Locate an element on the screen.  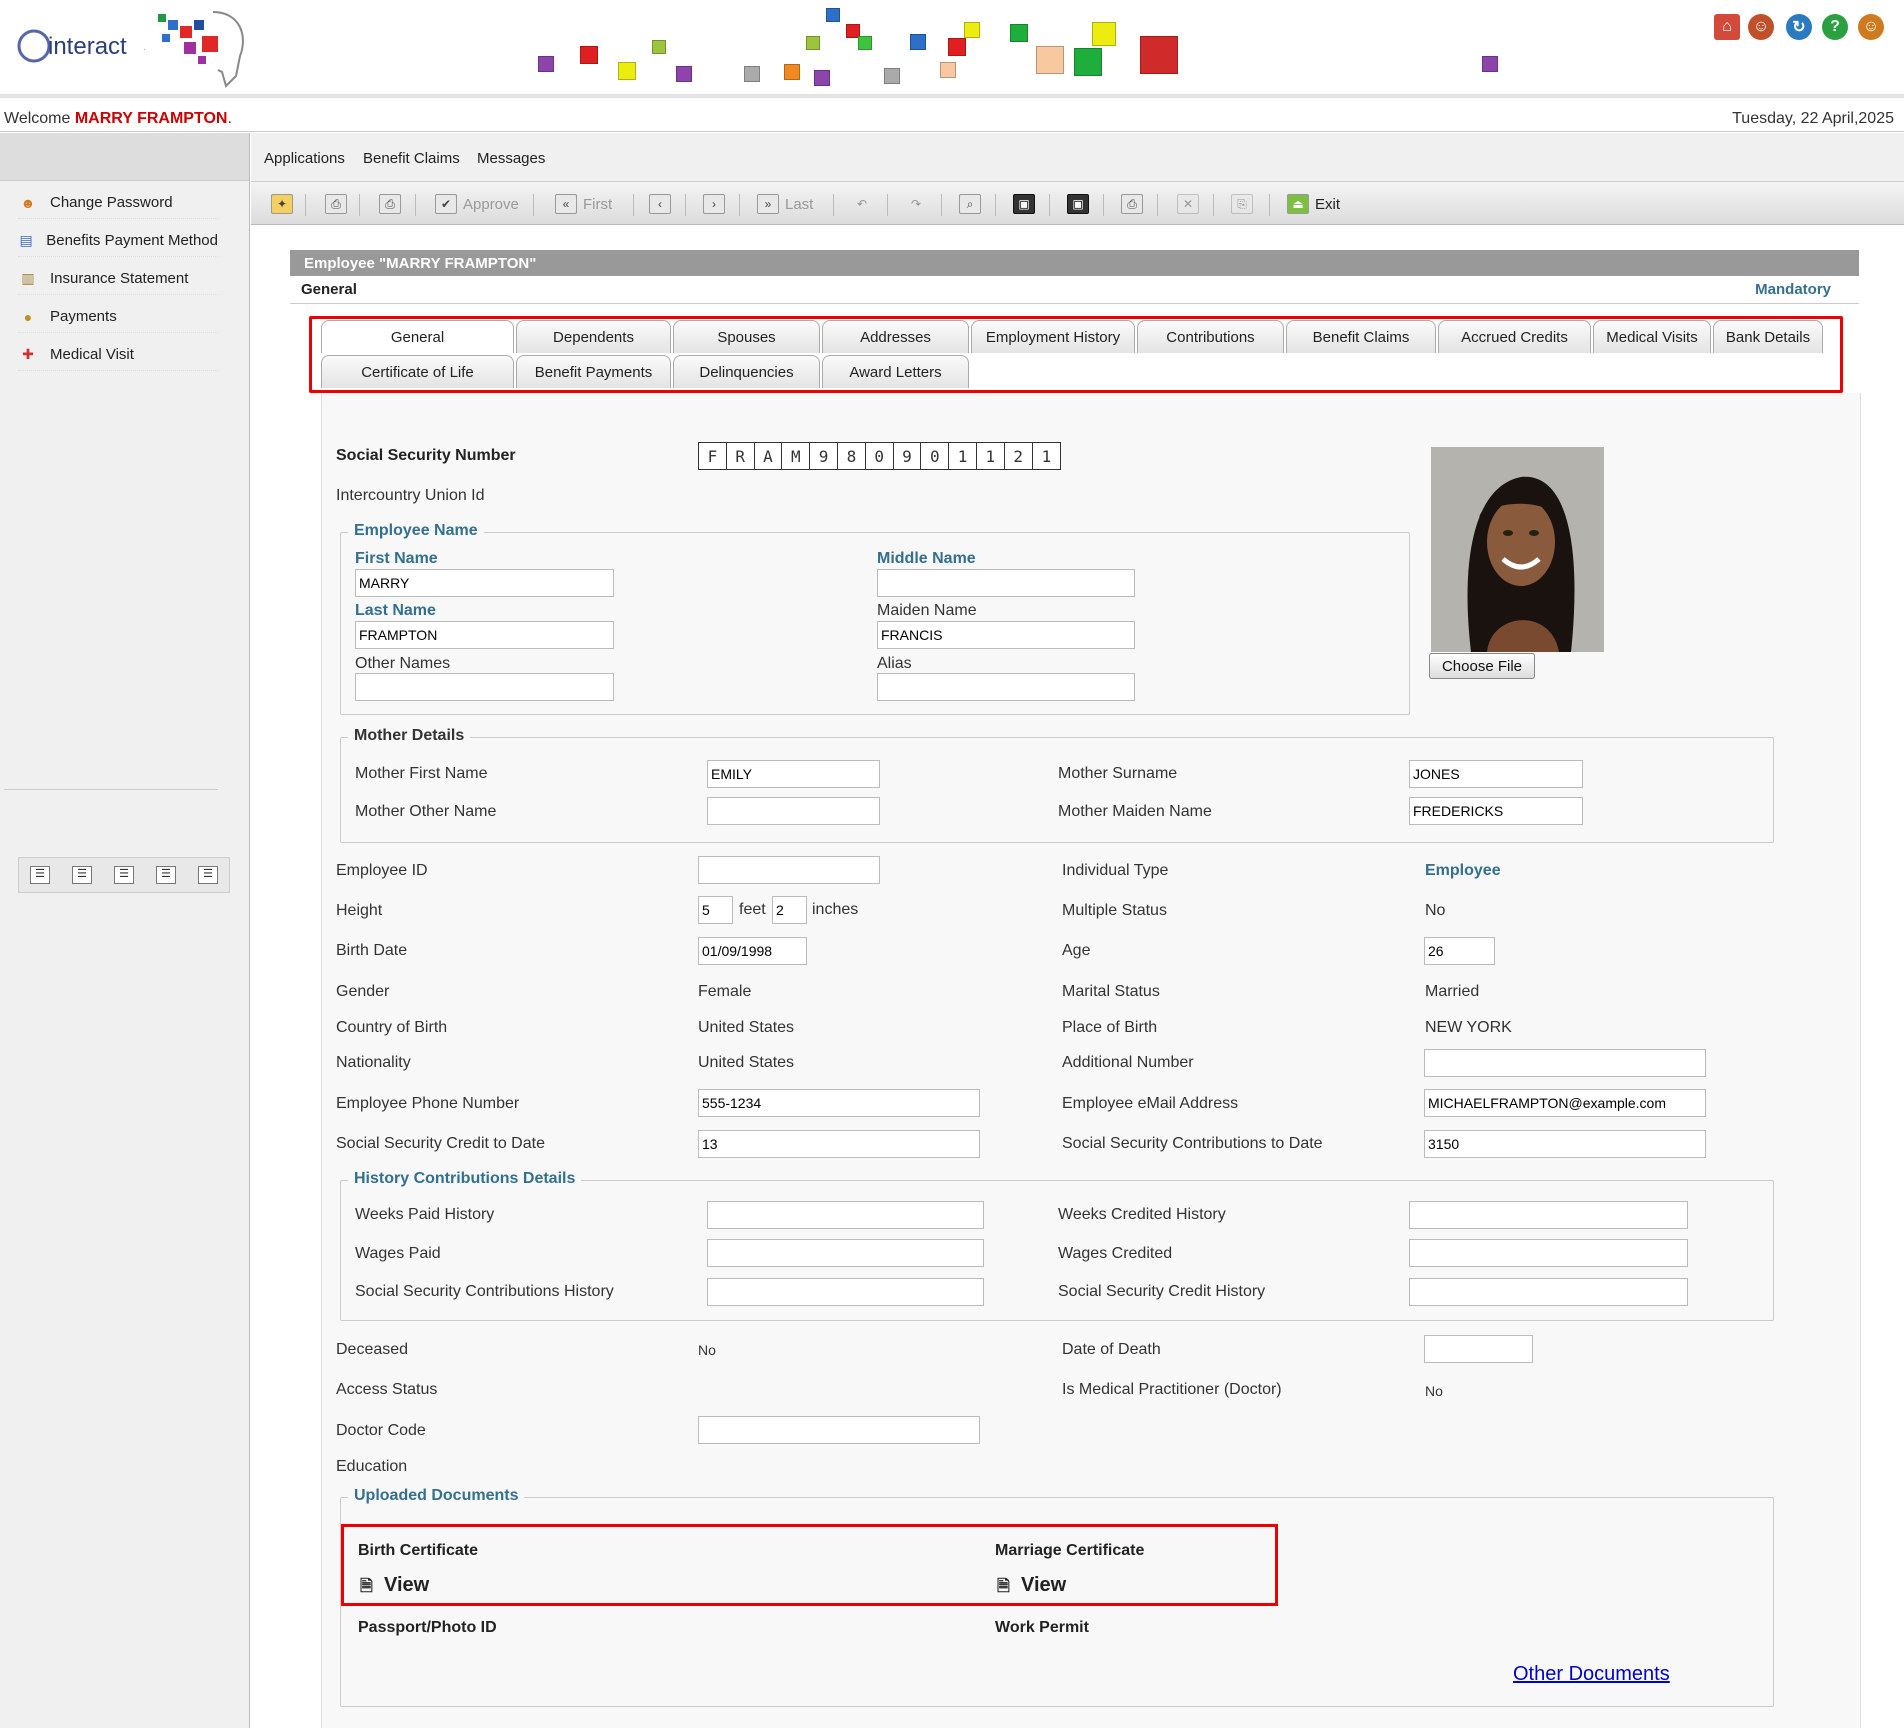
export-button: ⎘ is located at coordinates (1245, 204).